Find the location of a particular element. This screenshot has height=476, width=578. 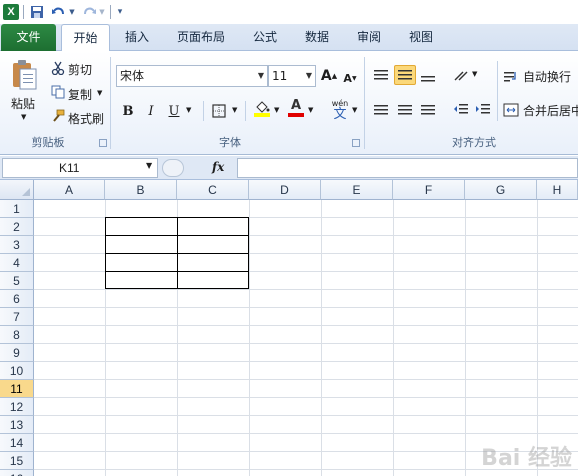

fill-color-dropdown-icon: ▼ is located at coordinates (276, 110).